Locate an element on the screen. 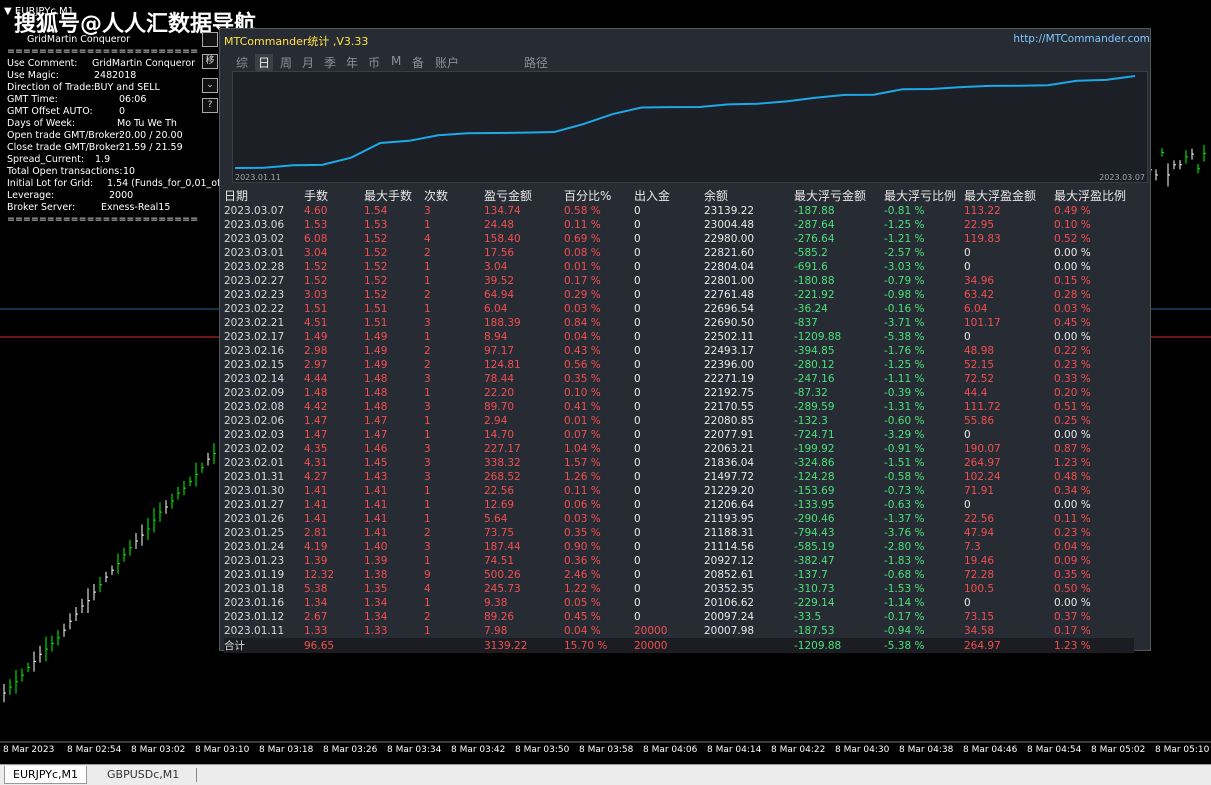 The height and width of the screenshot is (785, 1211). info-row: Spread_Current: 1.9 is located at coordinates (102, 160).